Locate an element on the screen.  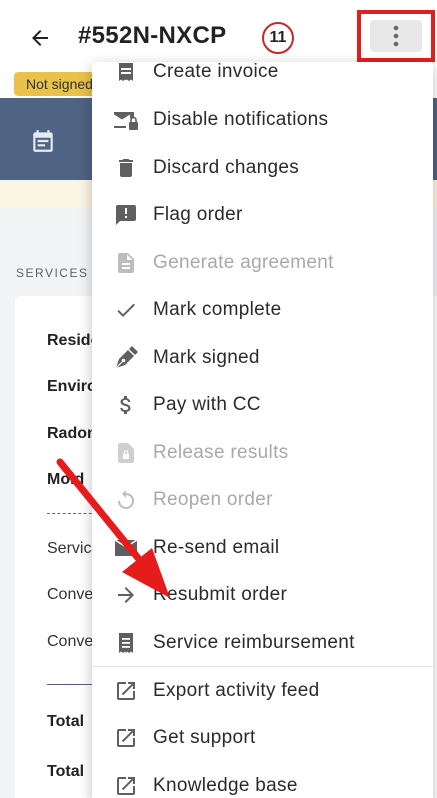
line-item: Service is located at coordinates (72, 548).